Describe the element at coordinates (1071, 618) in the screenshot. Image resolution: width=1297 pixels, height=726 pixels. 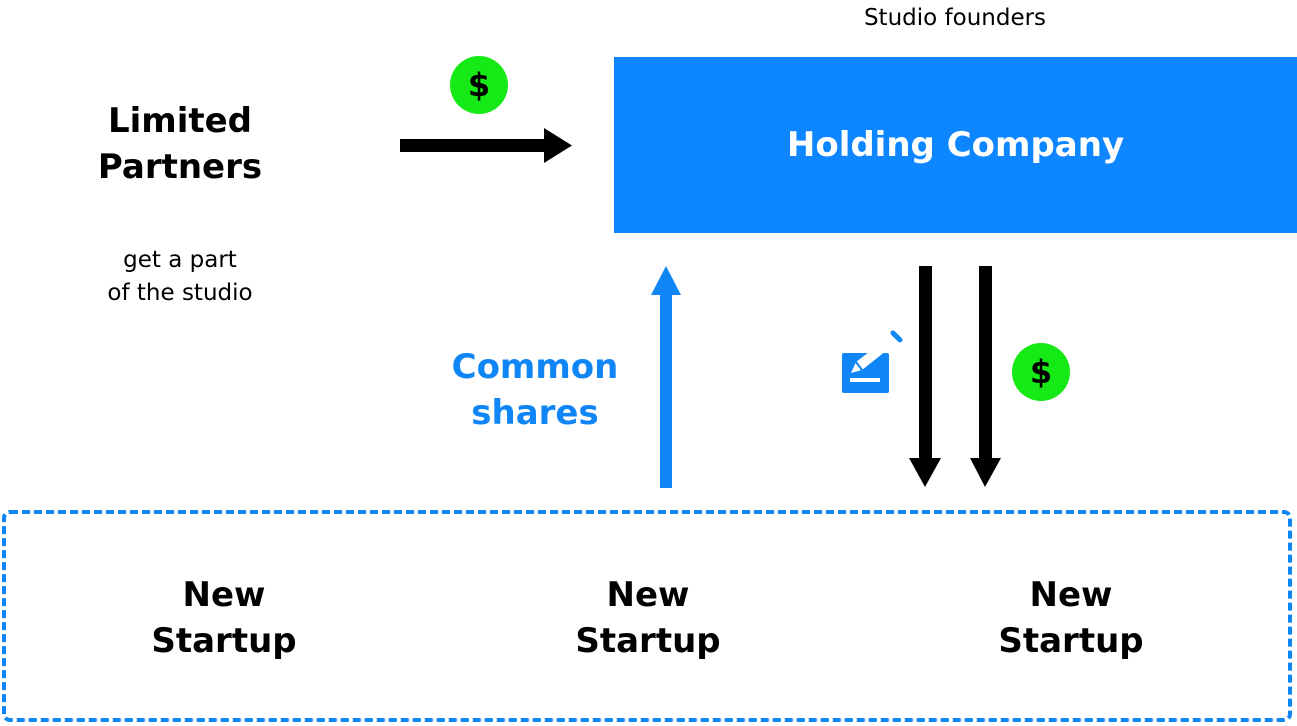
I see `startup-3: New Startup` at that location.